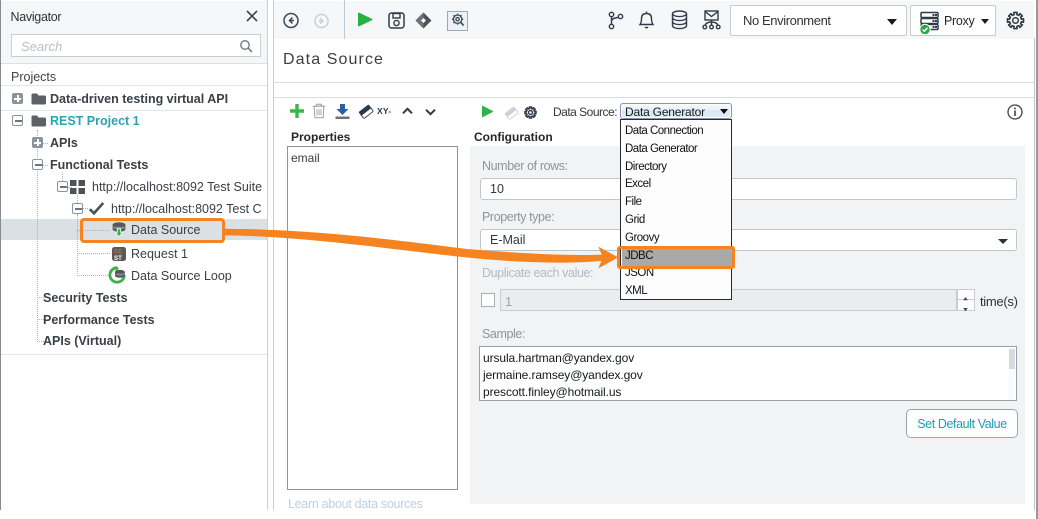 This screenshot has height=519, width=1038. I want to click on svg-text: ST, so click(118, 258).